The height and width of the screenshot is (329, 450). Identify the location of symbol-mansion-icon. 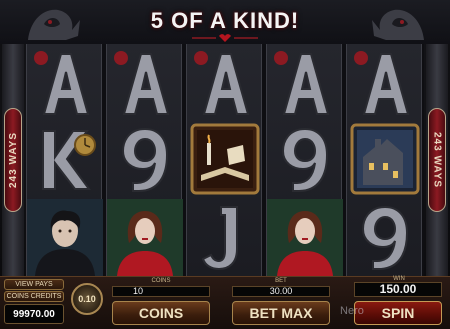
(385, 159).